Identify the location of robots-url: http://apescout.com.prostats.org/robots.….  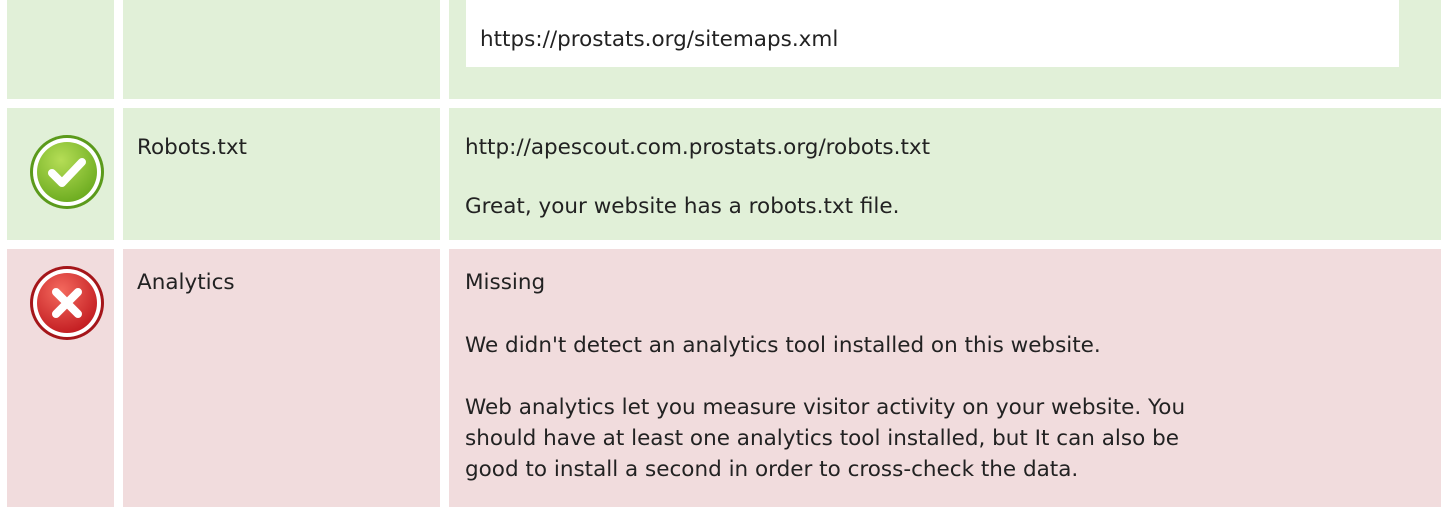
(697, 147).